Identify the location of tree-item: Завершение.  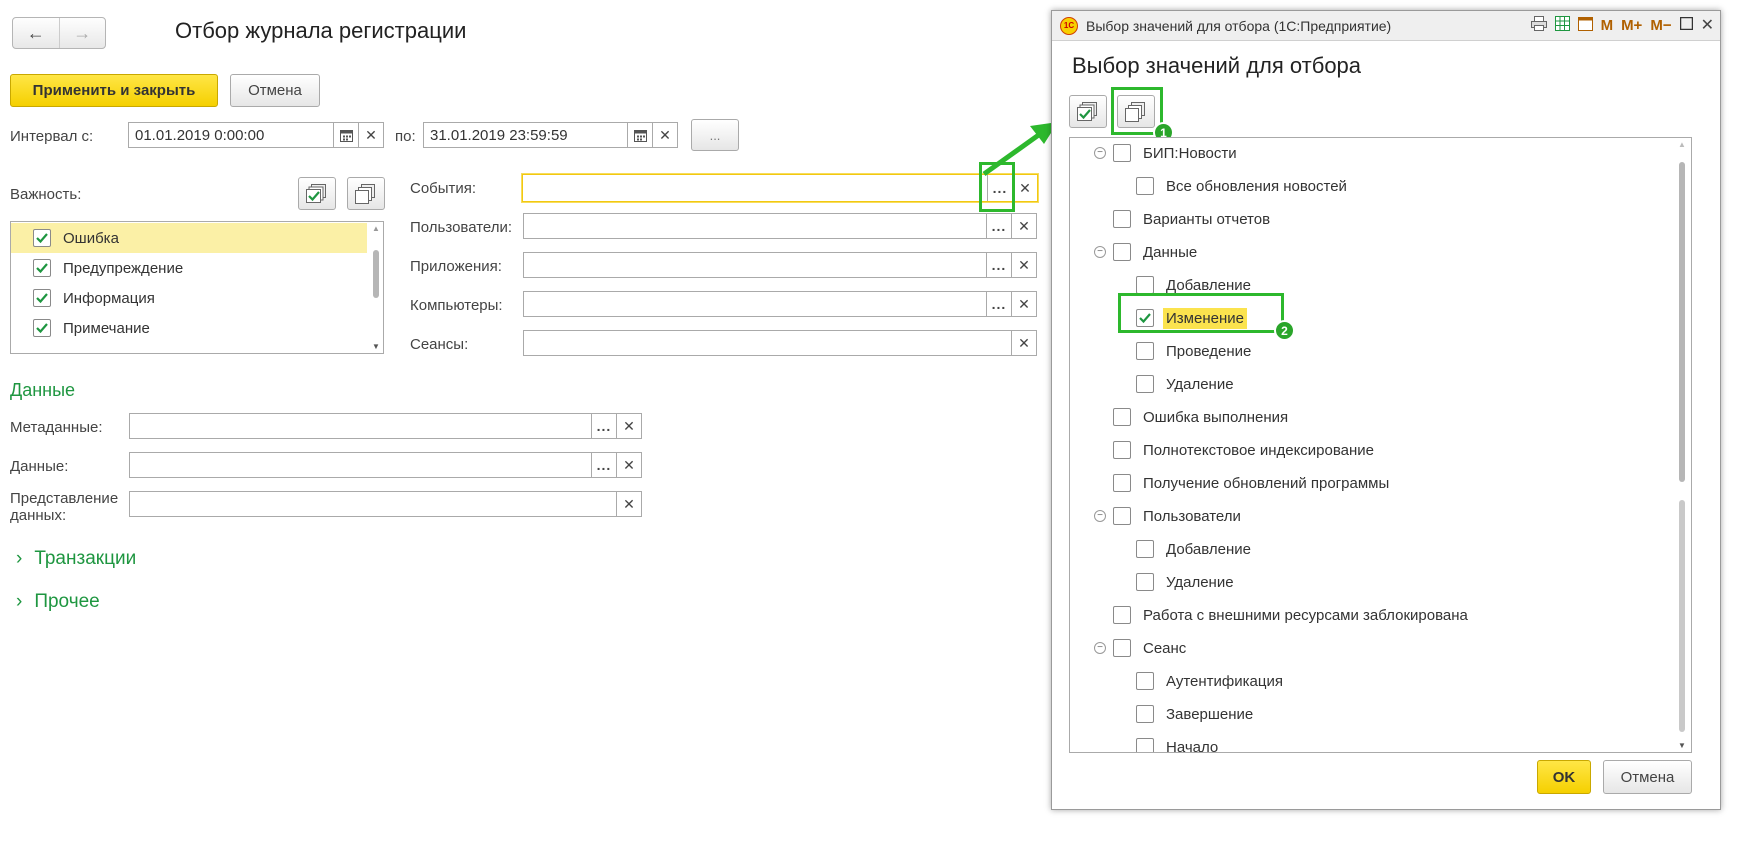
(1161, 714).